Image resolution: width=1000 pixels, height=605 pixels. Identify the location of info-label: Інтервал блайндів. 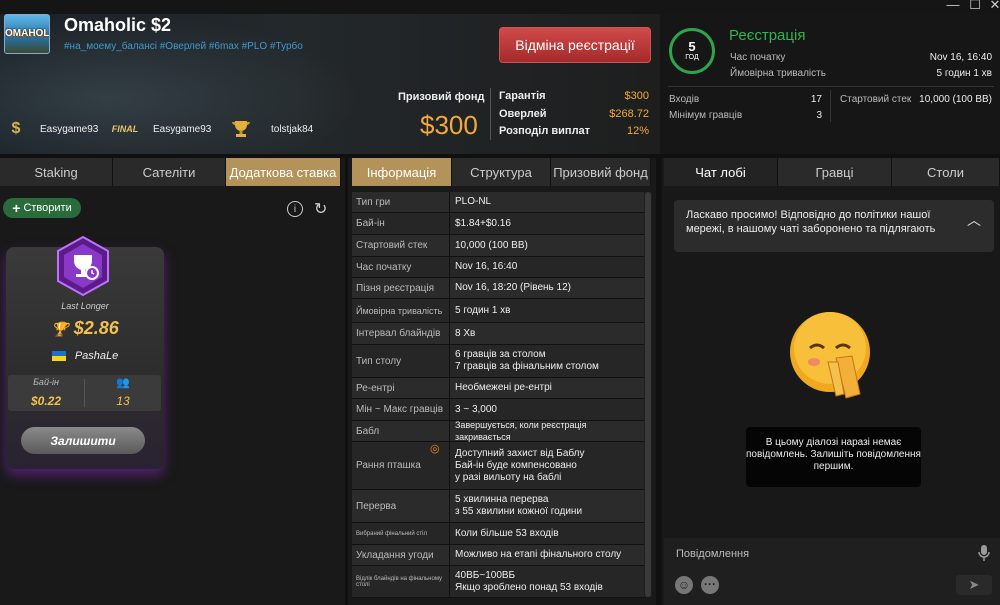
(401, 333).